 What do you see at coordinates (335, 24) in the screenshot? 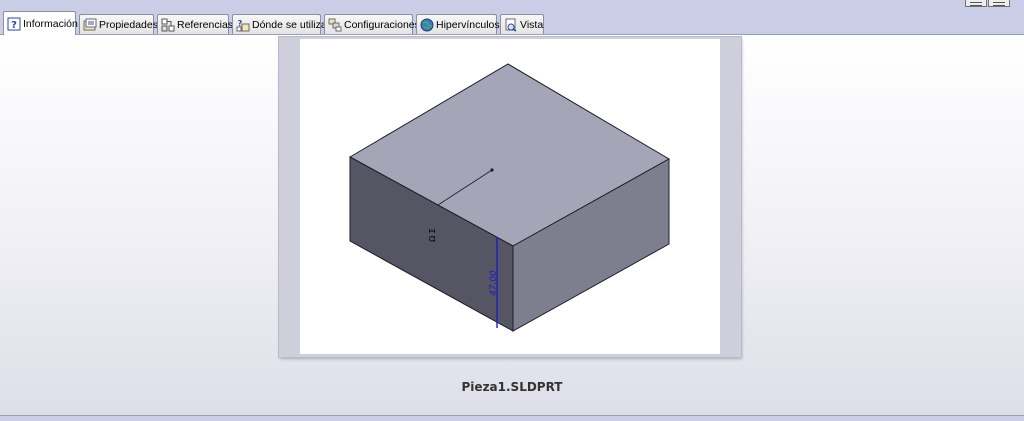
I see `configurations-icon` at bounding box center [335, 24].